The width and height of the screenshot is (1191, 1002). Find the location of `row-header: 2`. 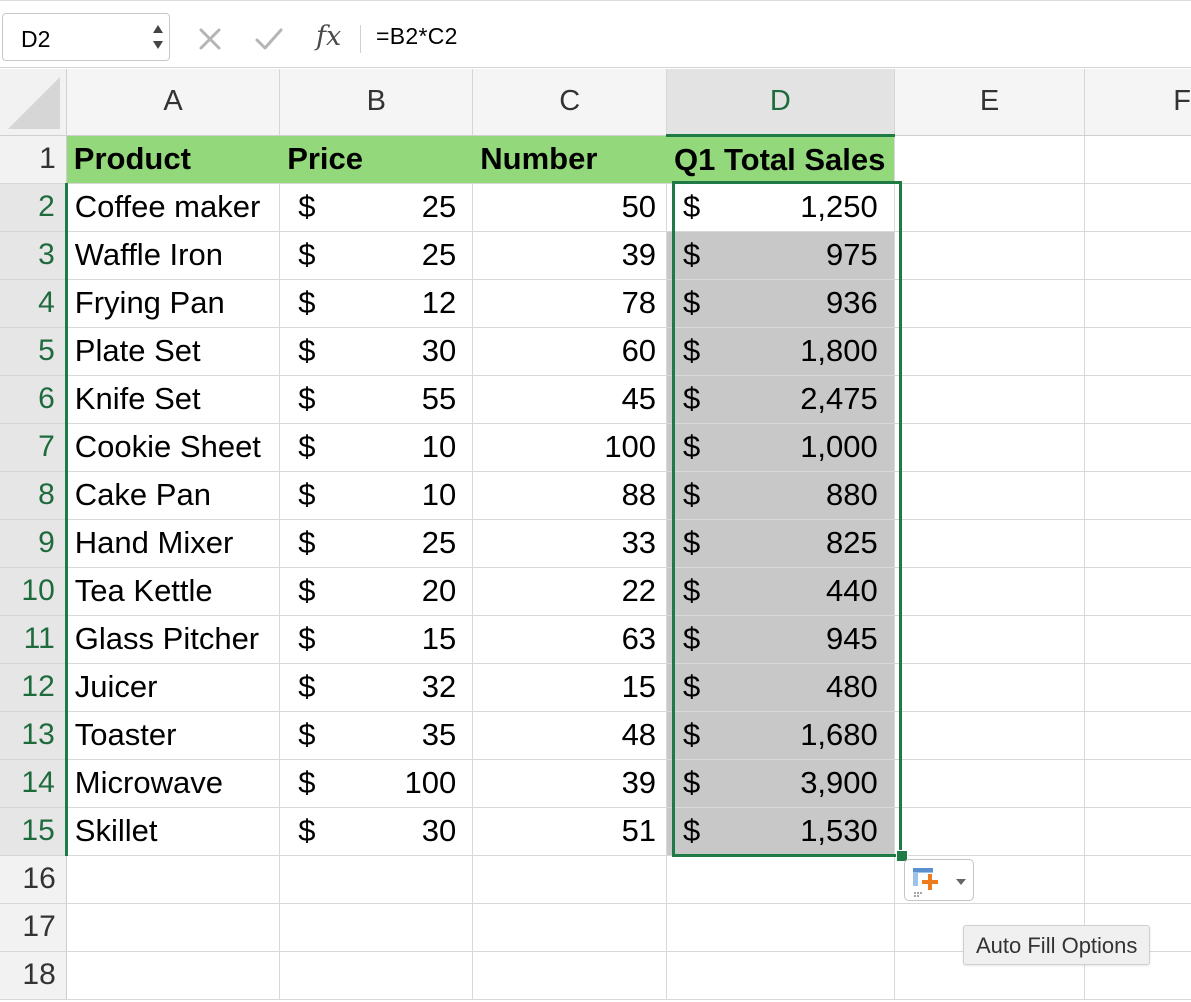

row-header: 2 is located at coordinates (34, 207).